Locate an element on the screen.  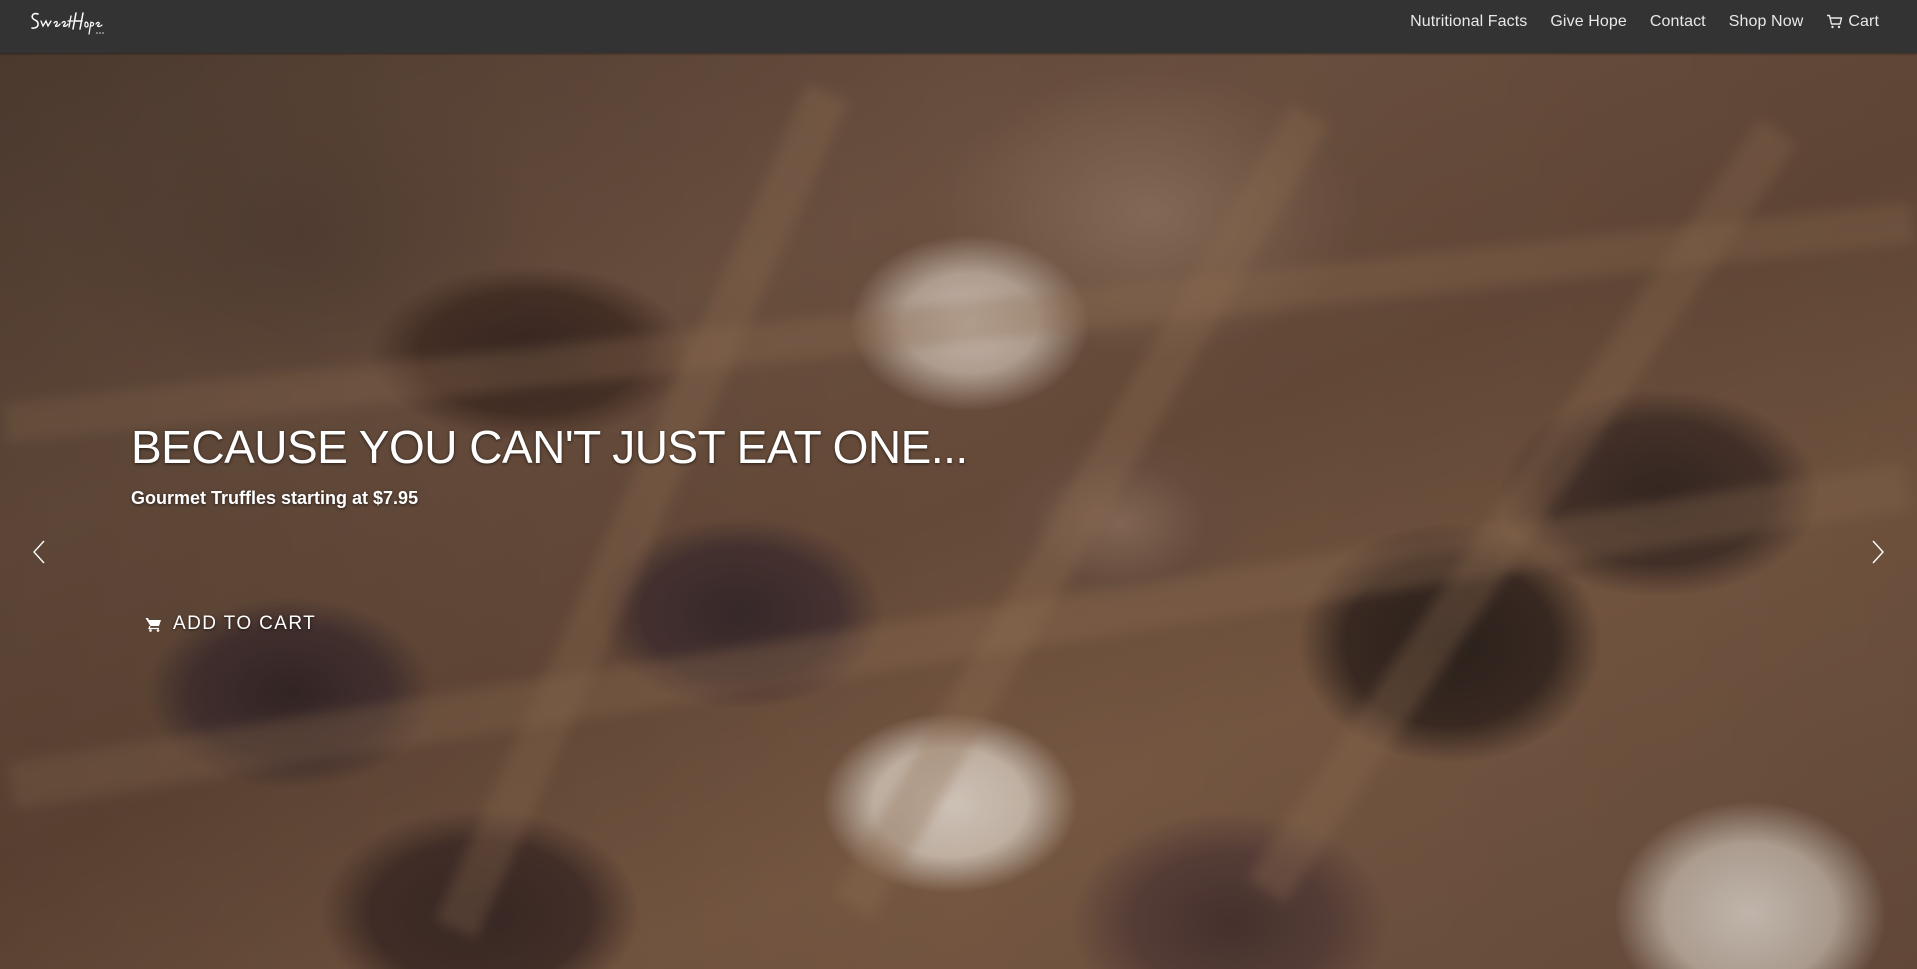
nav-contact: Contact is located at coordinates (1678, 22).